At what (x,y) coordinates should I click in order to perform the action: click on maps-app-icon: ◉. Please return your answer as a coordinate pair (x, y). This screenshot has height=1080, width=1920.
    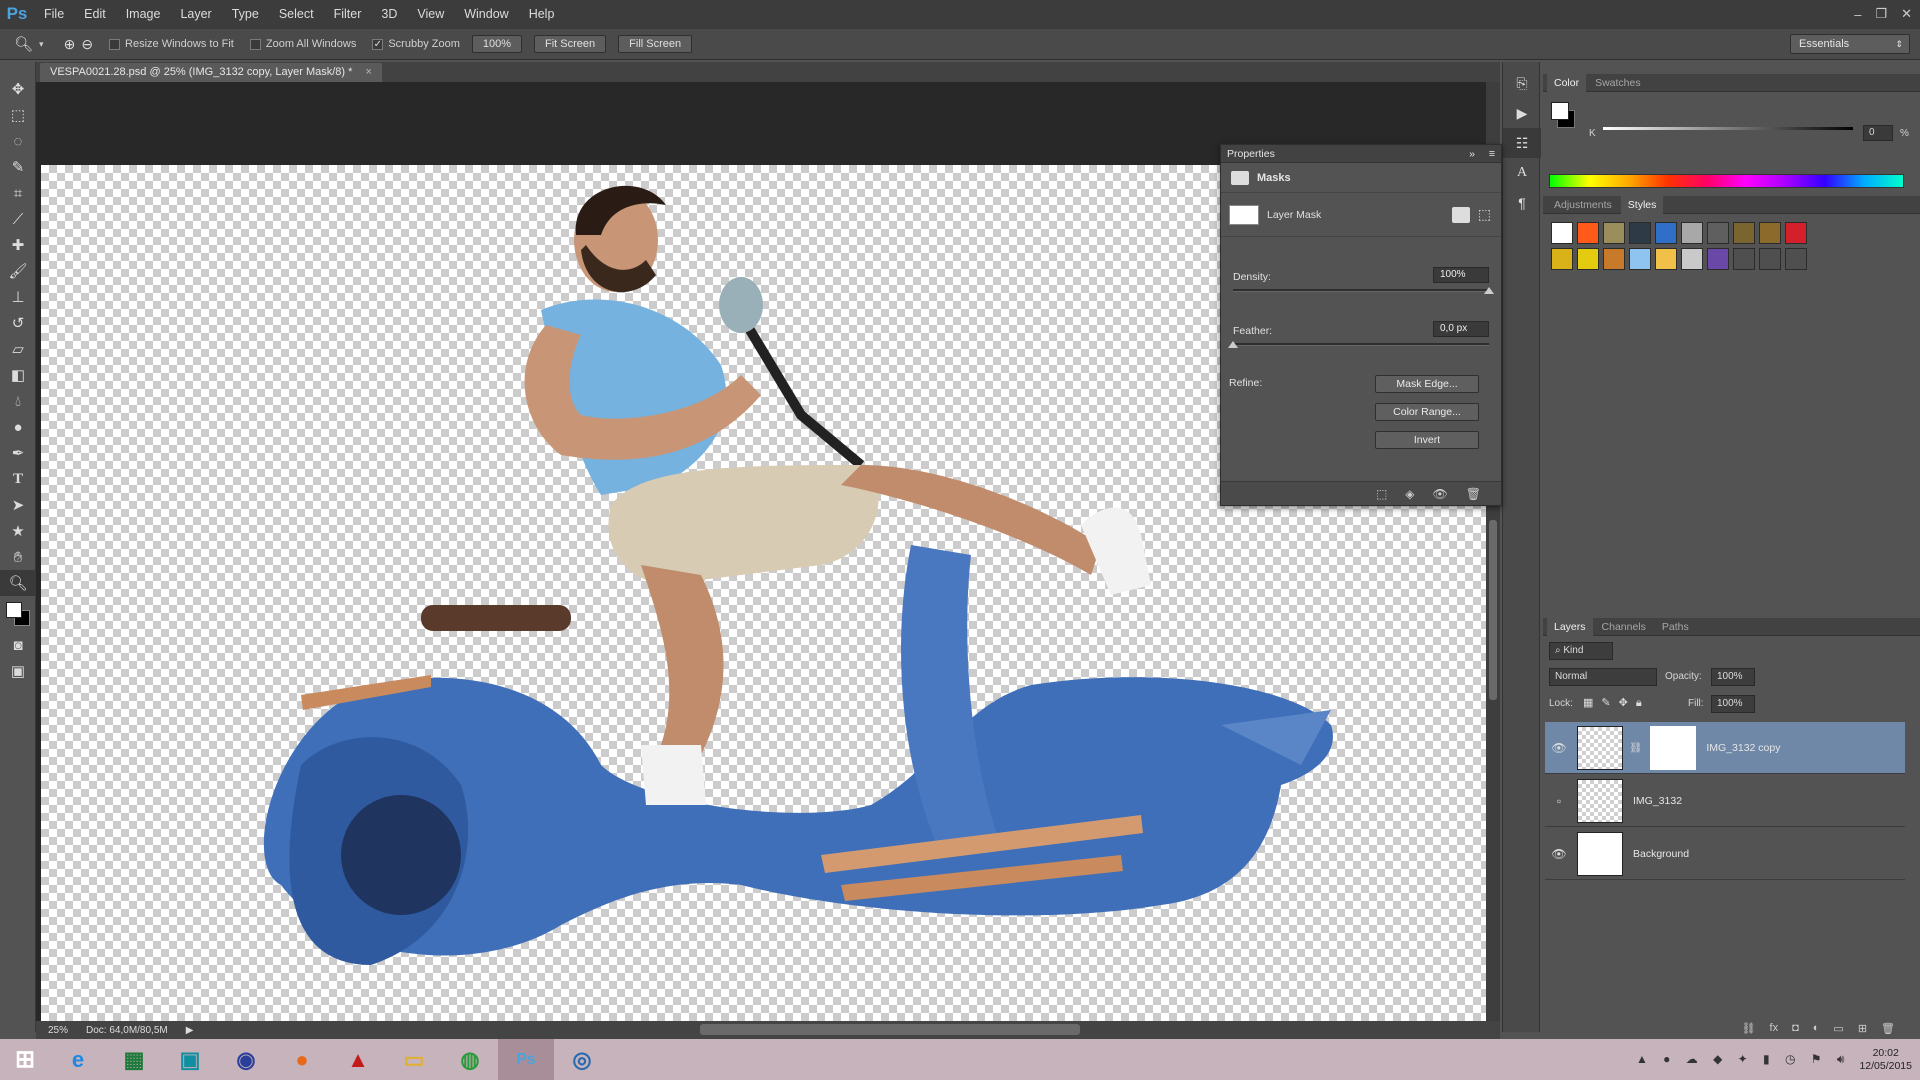
    Looking at the image, I should click on (246, 1059).